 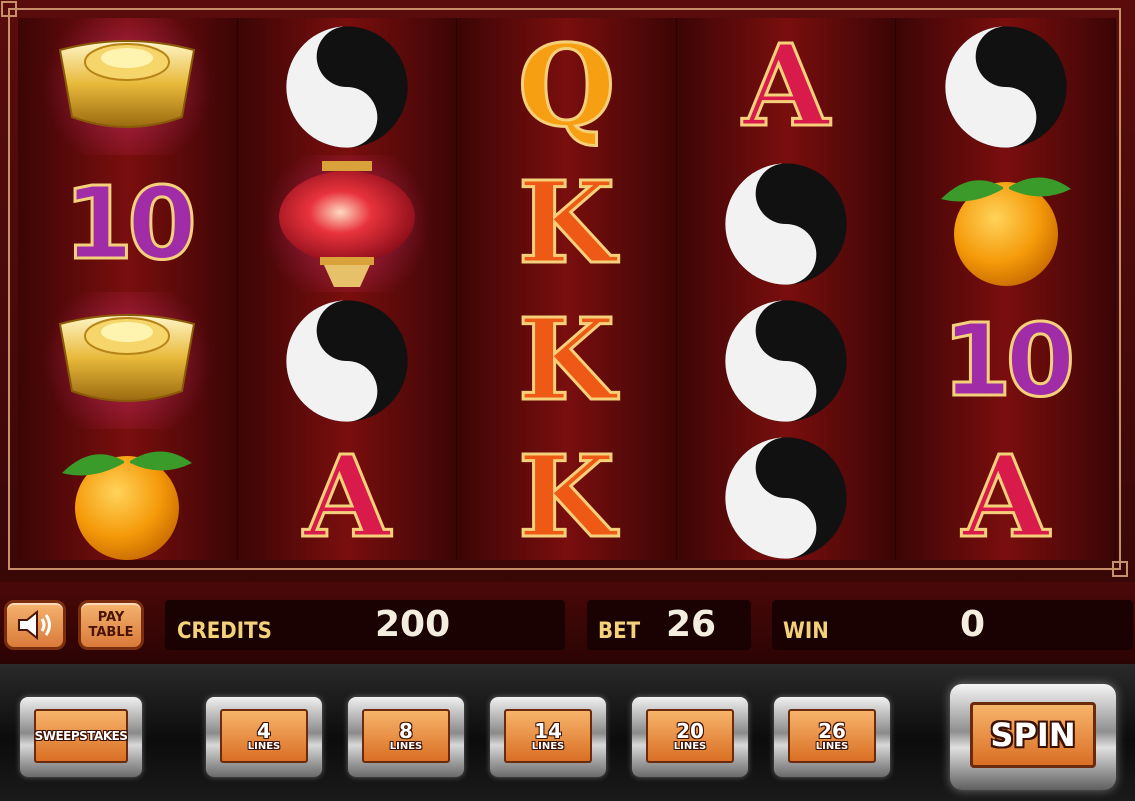 I want to click on sound-button, so click(x=35, y=625).